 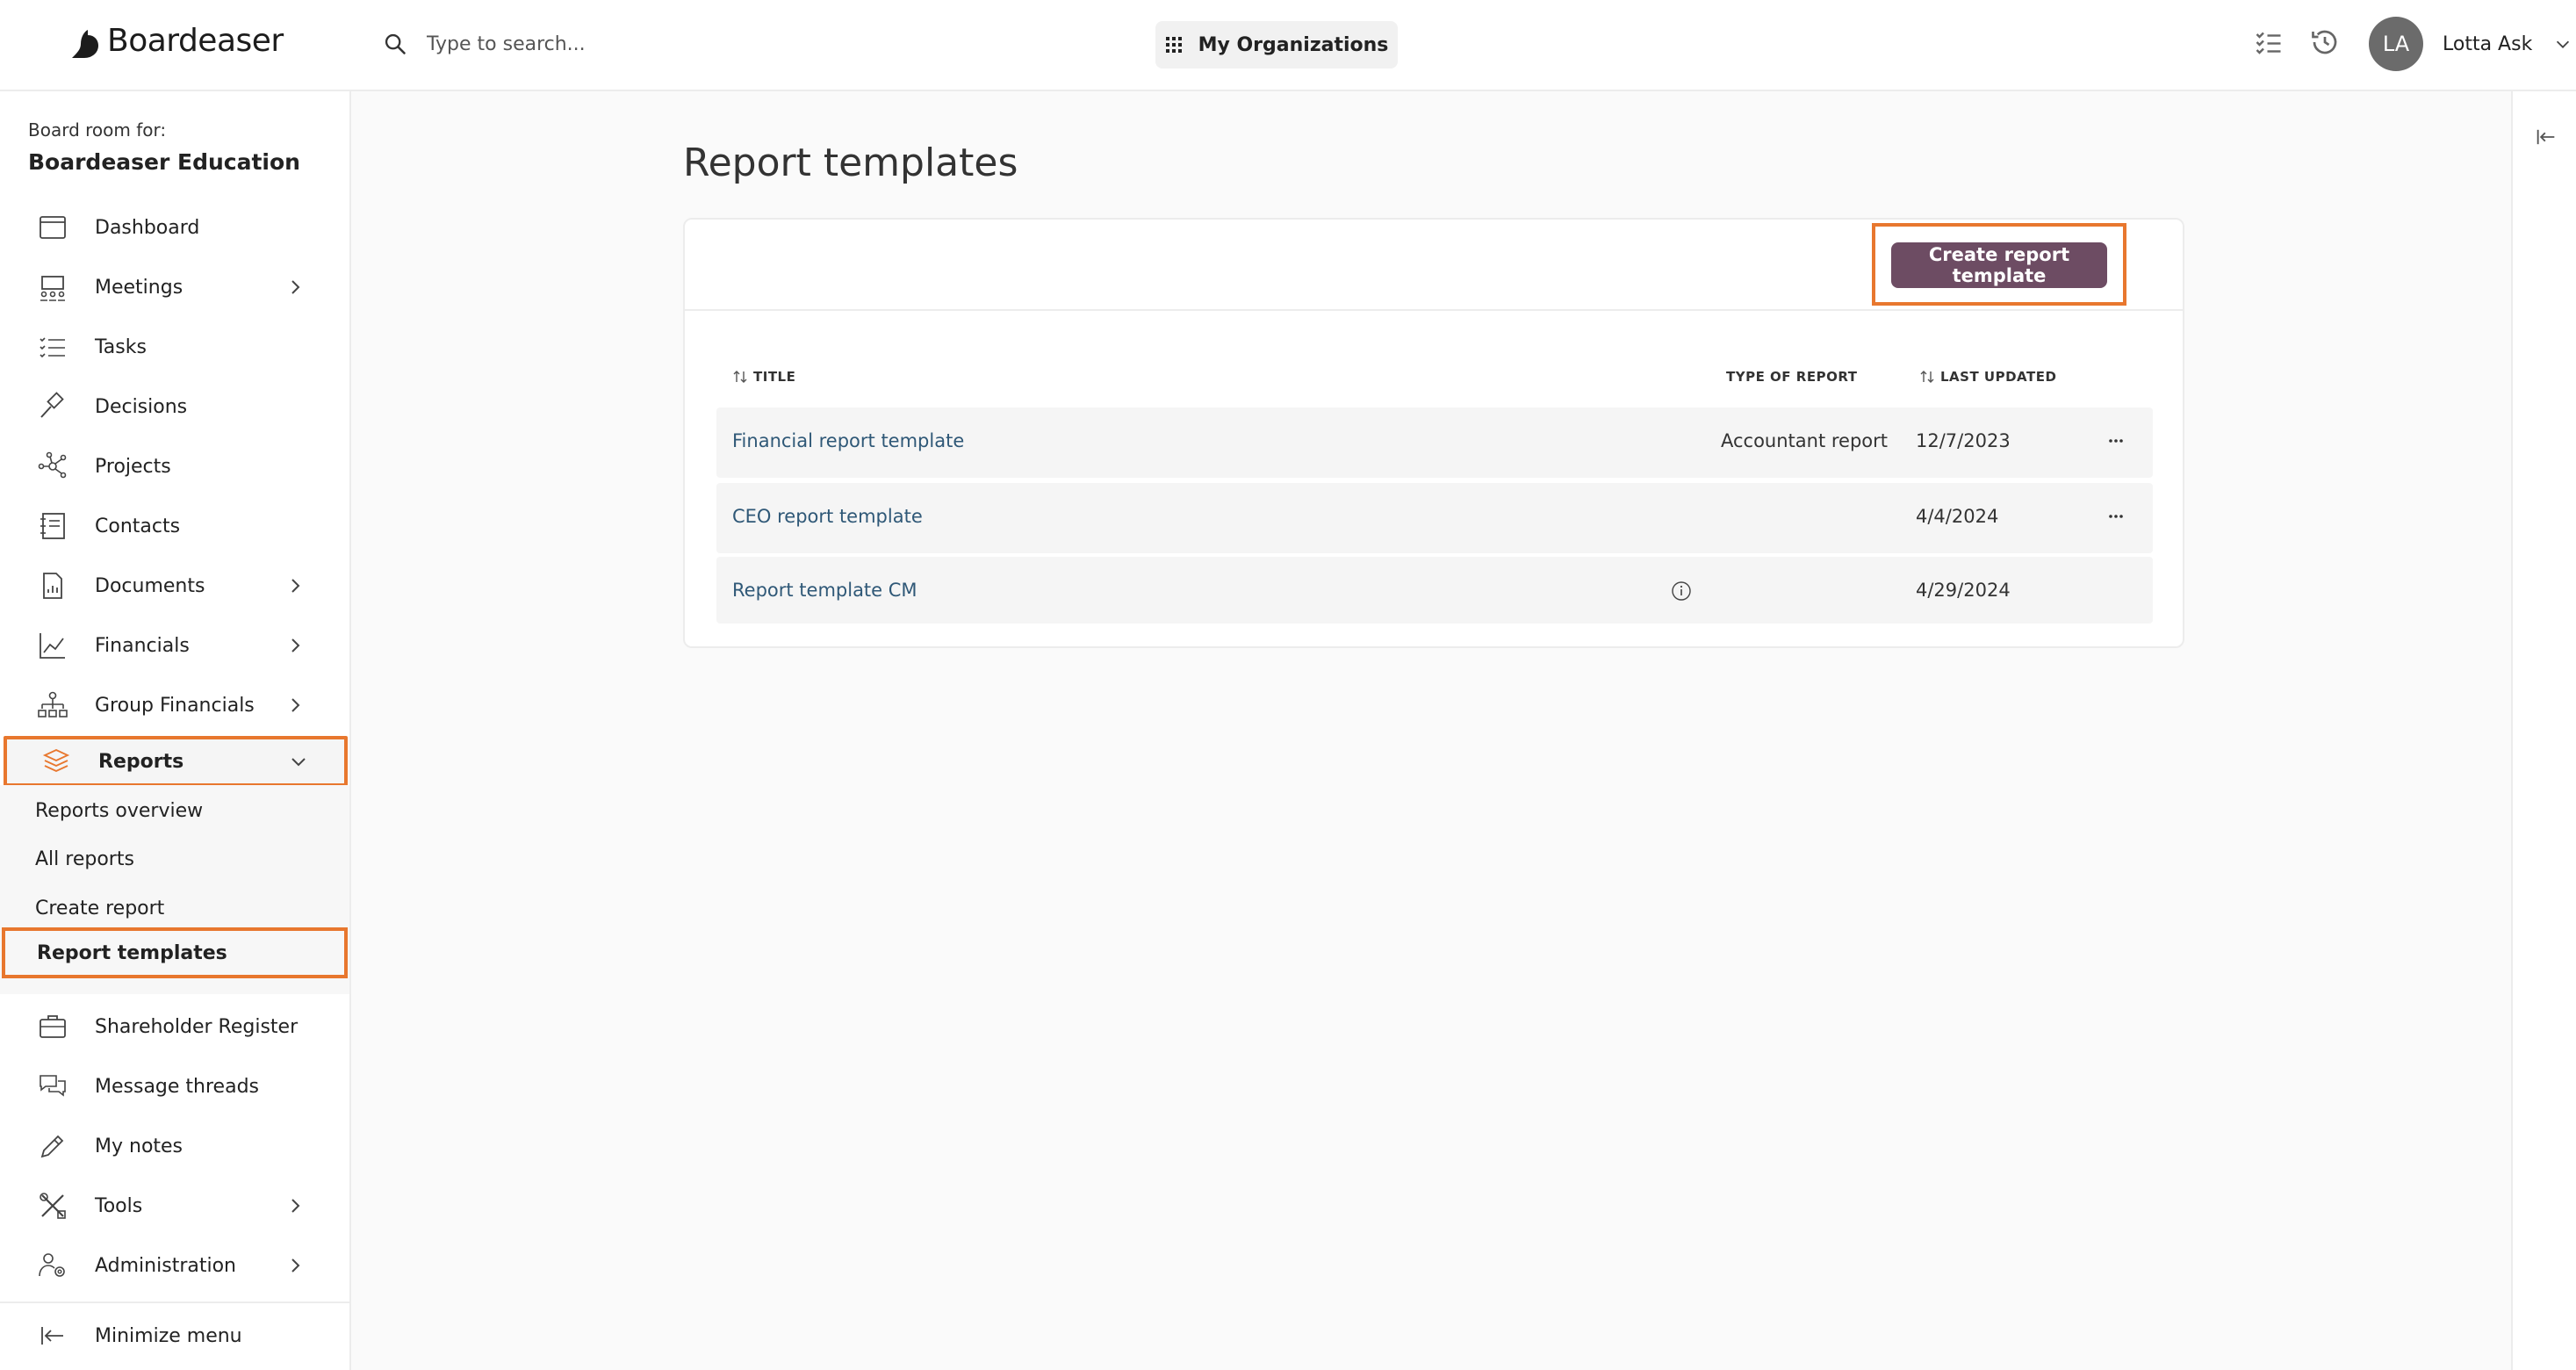 What do you see at coordinates (150, 585) in the screenshot?
I see `sidebar-item-label: Documents` at bounding box center [150, 585].